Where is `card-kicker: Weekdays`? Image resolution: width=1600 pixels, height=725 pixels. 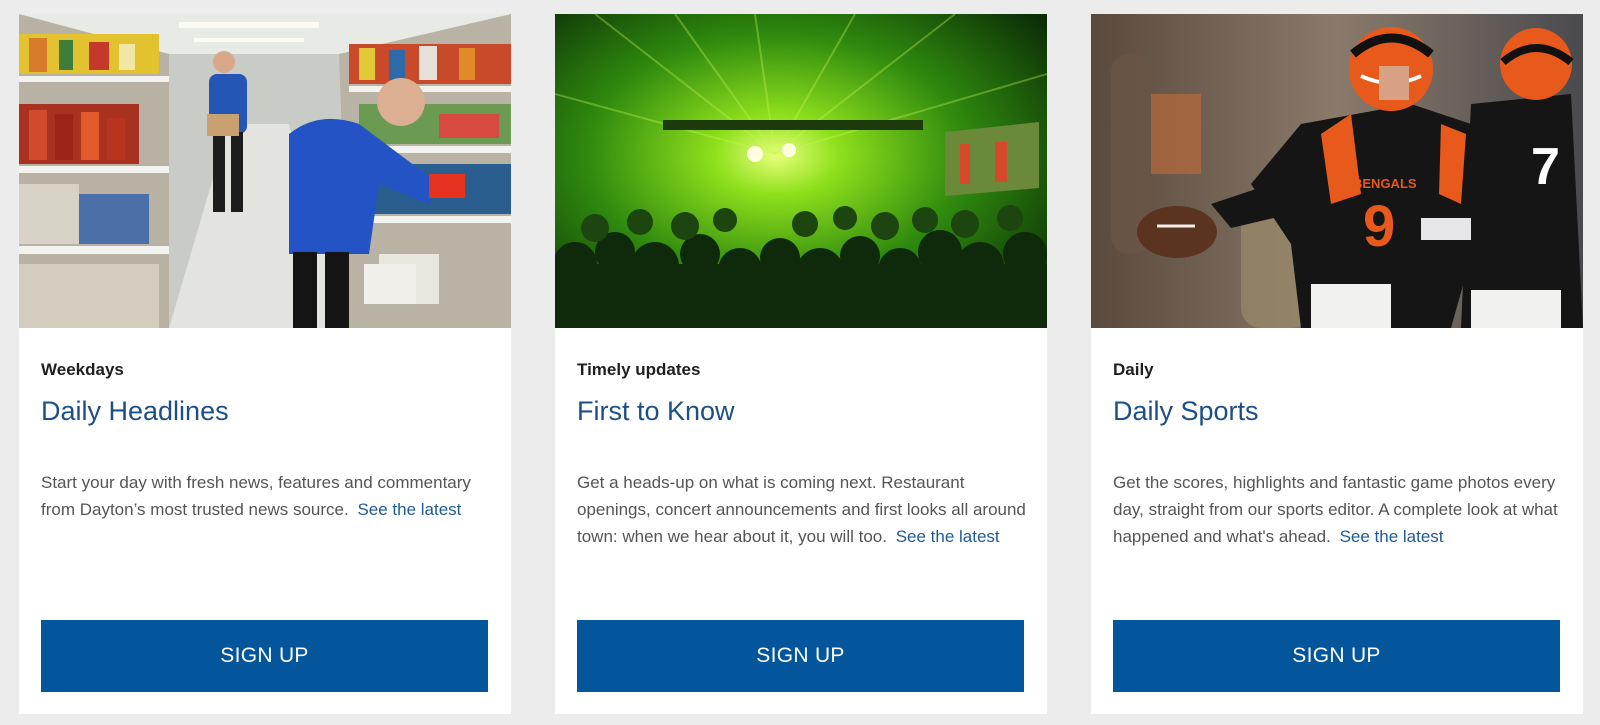 card-kicker: Weekdays is located at coordinates (82, 369).